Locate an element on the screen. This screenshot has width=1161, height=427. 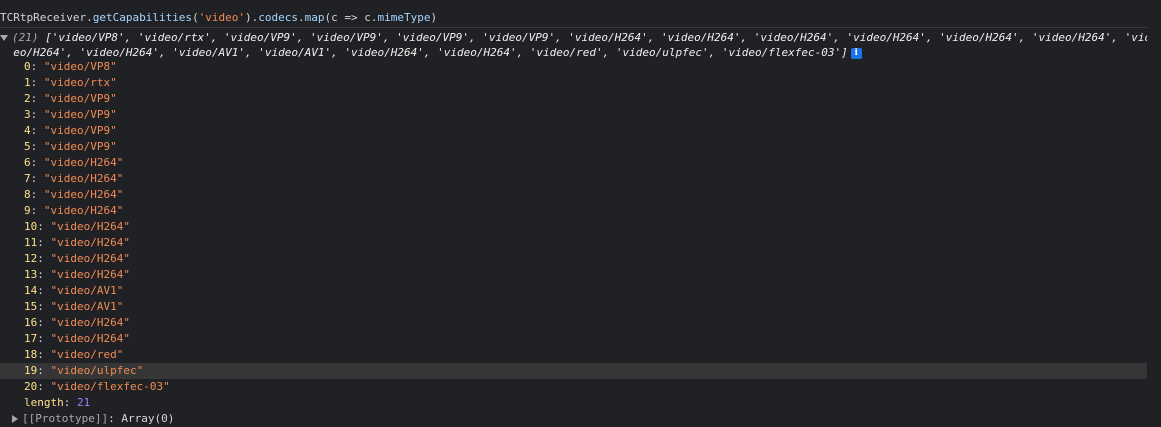
array-item-row: 11: "video/H264" is located at coordinates (573, 243).